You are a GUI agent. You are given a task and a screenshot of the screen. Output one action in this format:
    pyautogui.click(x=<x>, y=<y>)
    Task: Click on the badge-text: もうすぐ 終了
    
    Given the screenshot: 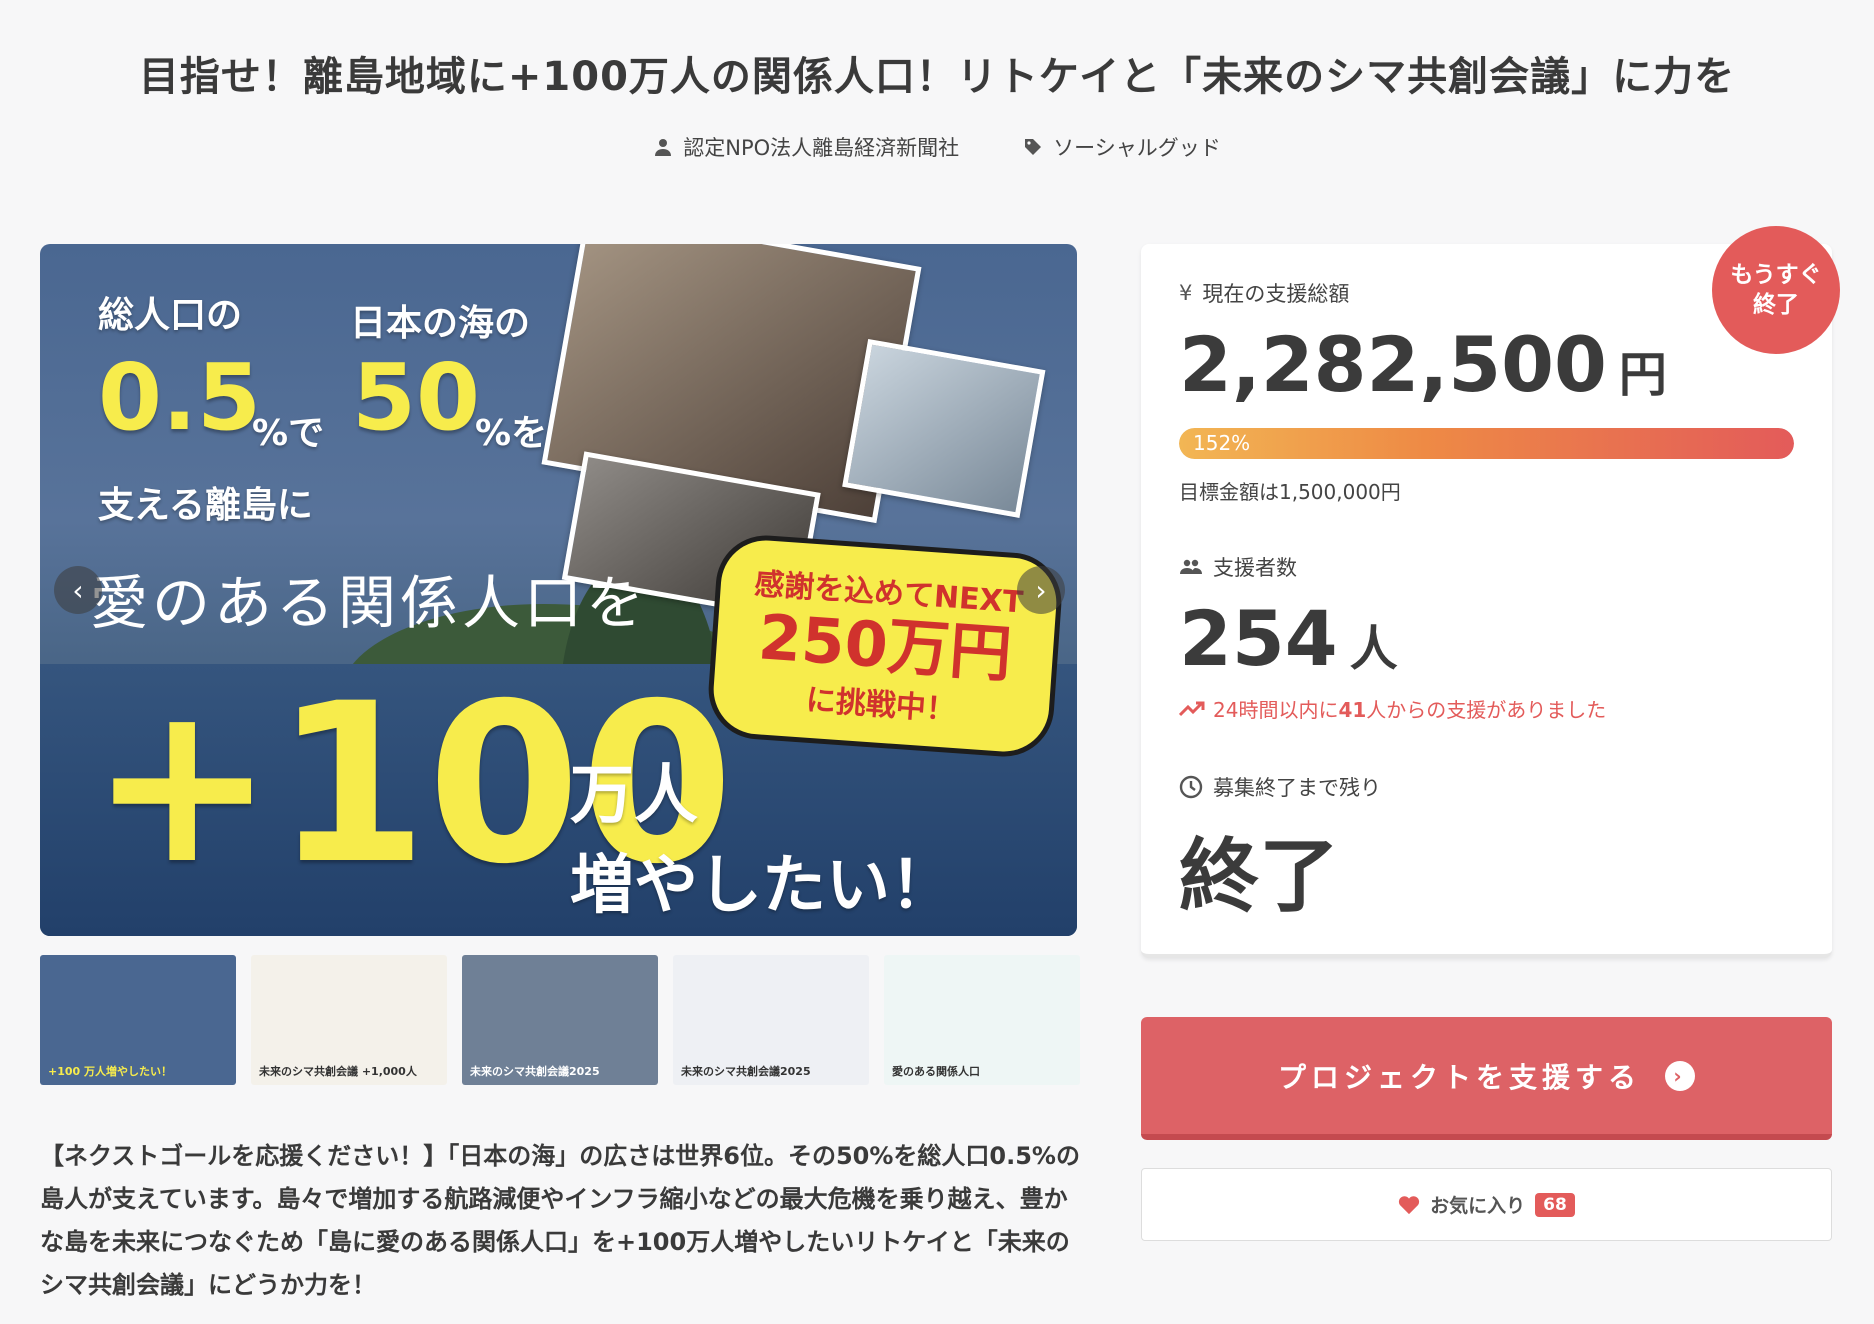 What is the action you would take?
    pyautogui.click(x=1776, y=290)
    